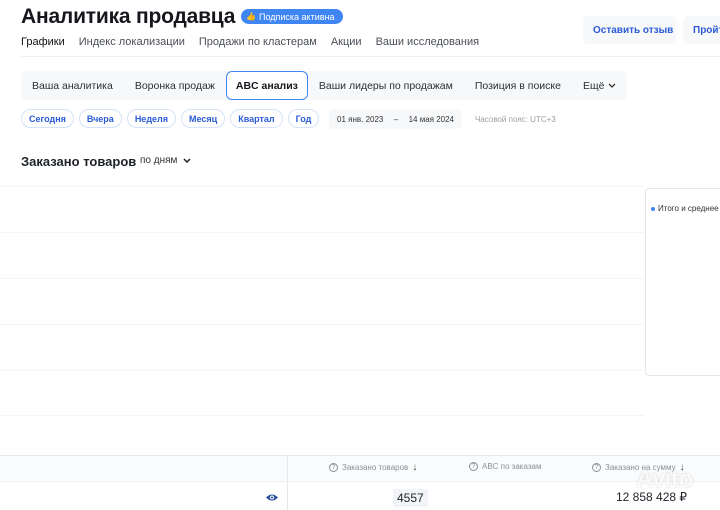 This screenshot has width=720, height=510. I want to click on down-arrow-icon: ↓, so click(414, 467).